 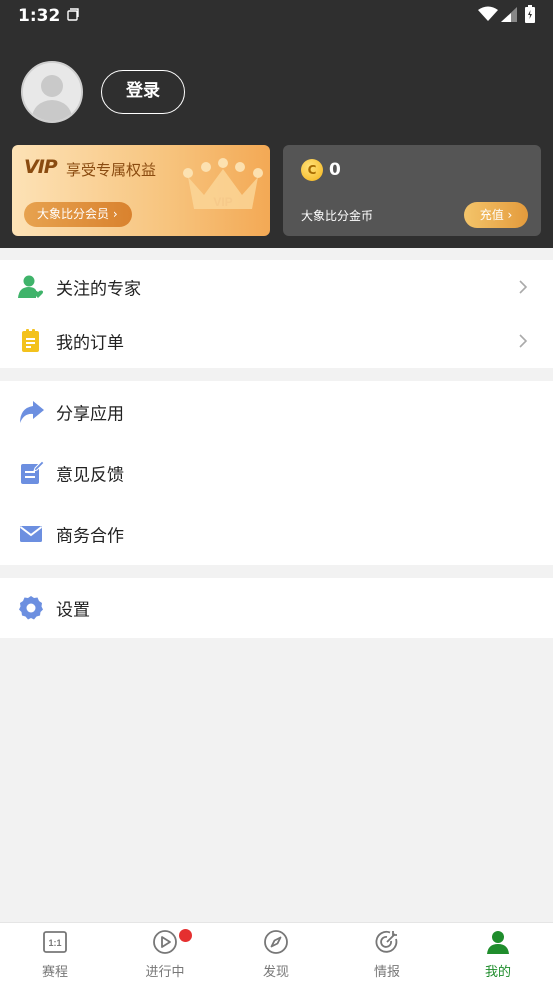 What do you see at coordinates (386, 941) in the screenshot?
I see `target-icon` at bounding box center [386, 941].